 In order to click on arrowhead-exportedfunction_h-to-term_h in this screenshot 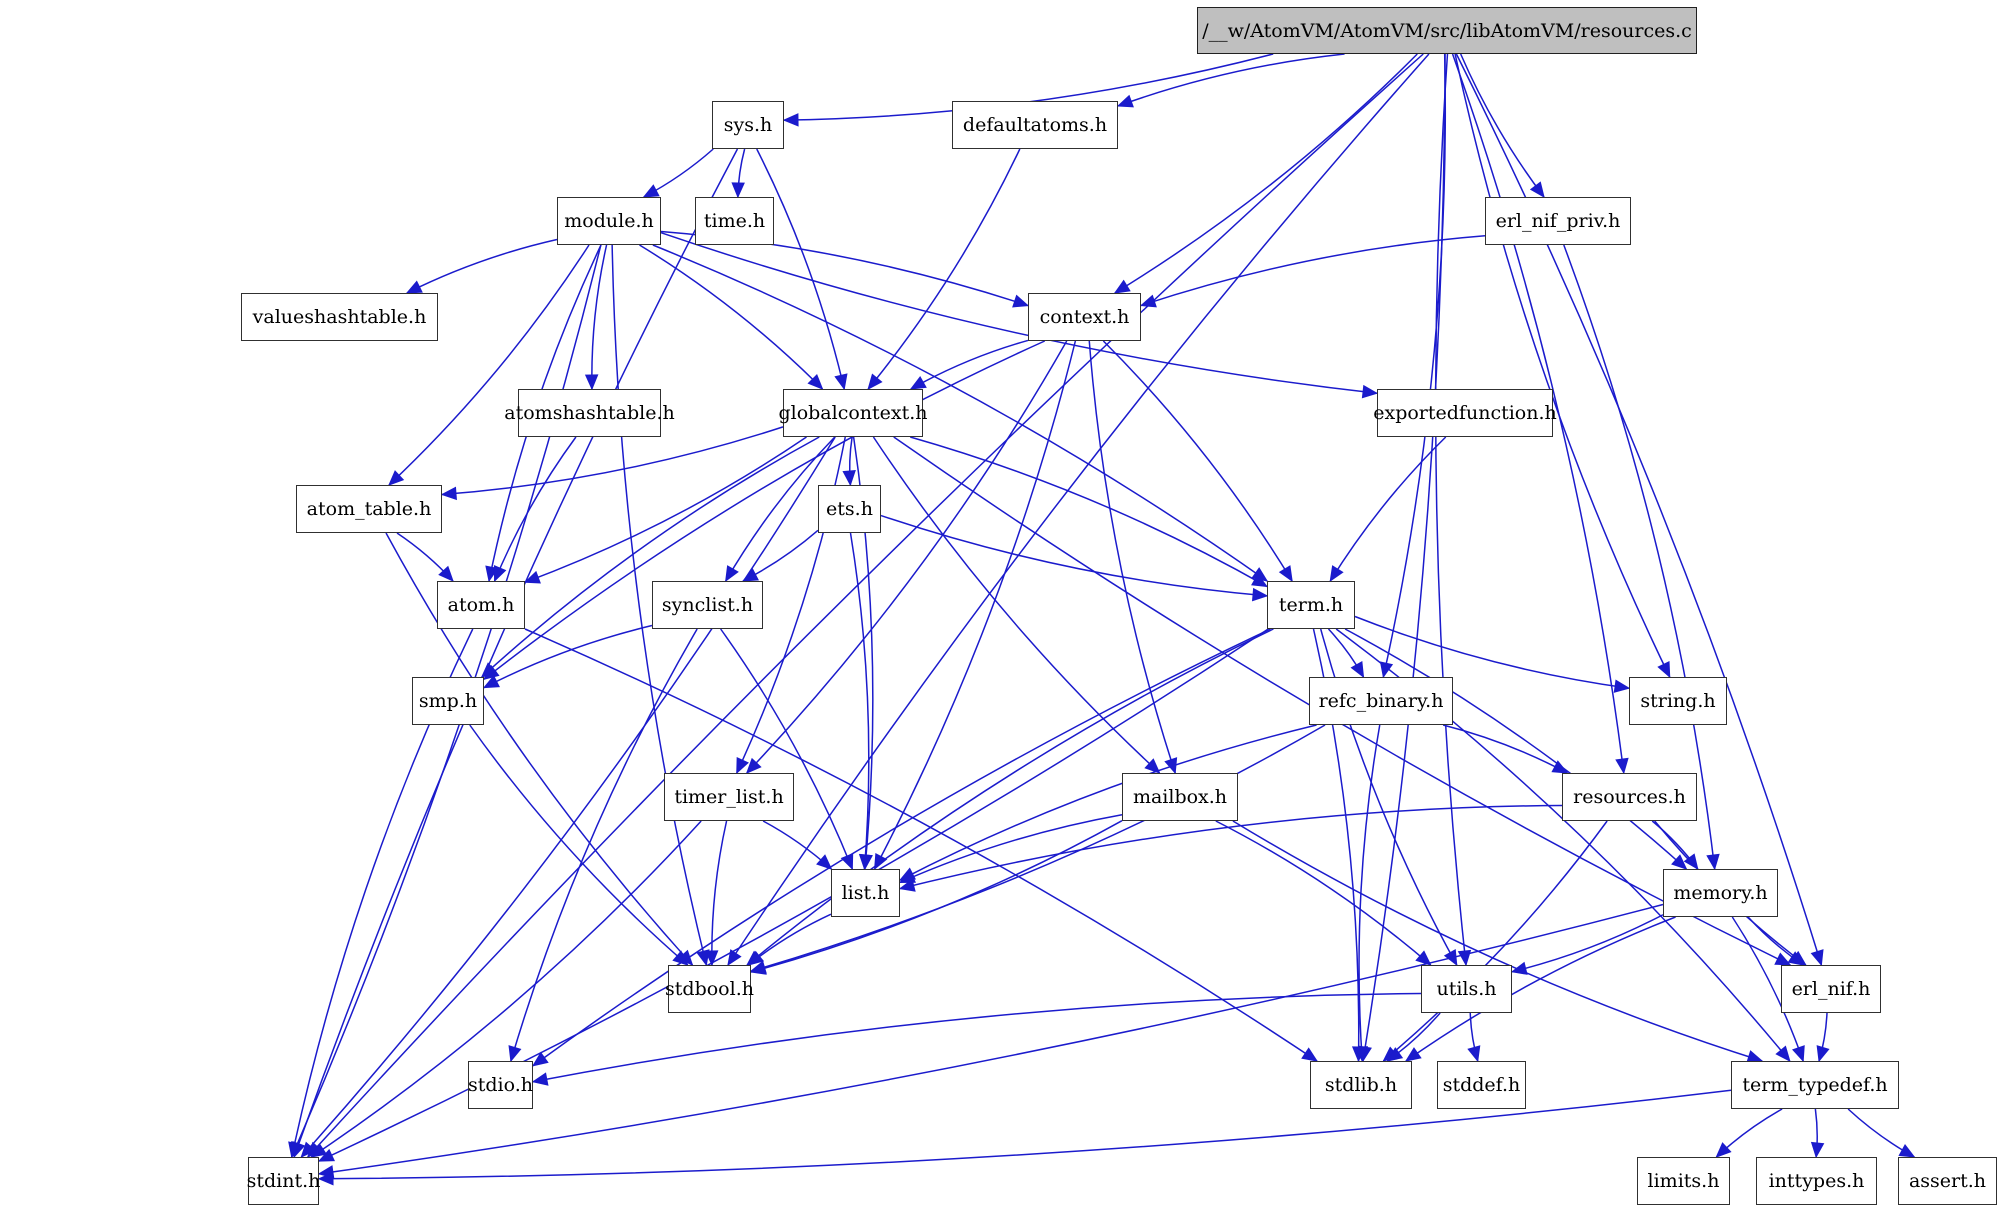, I will do `click(1336, 574)`.